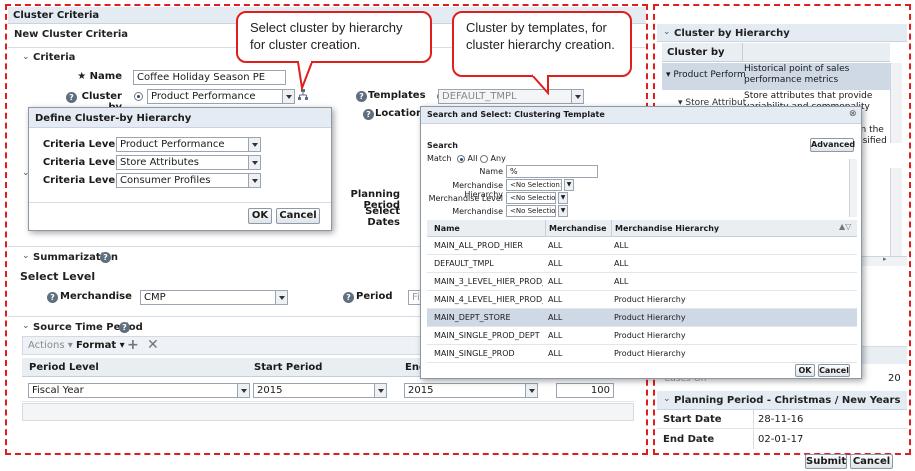 Image resolution: width=915 pixels, height=471 pixels. Describe the element at coordinates (99, 76) in the screenshot. I see `name-label: ★ Name` at that location.